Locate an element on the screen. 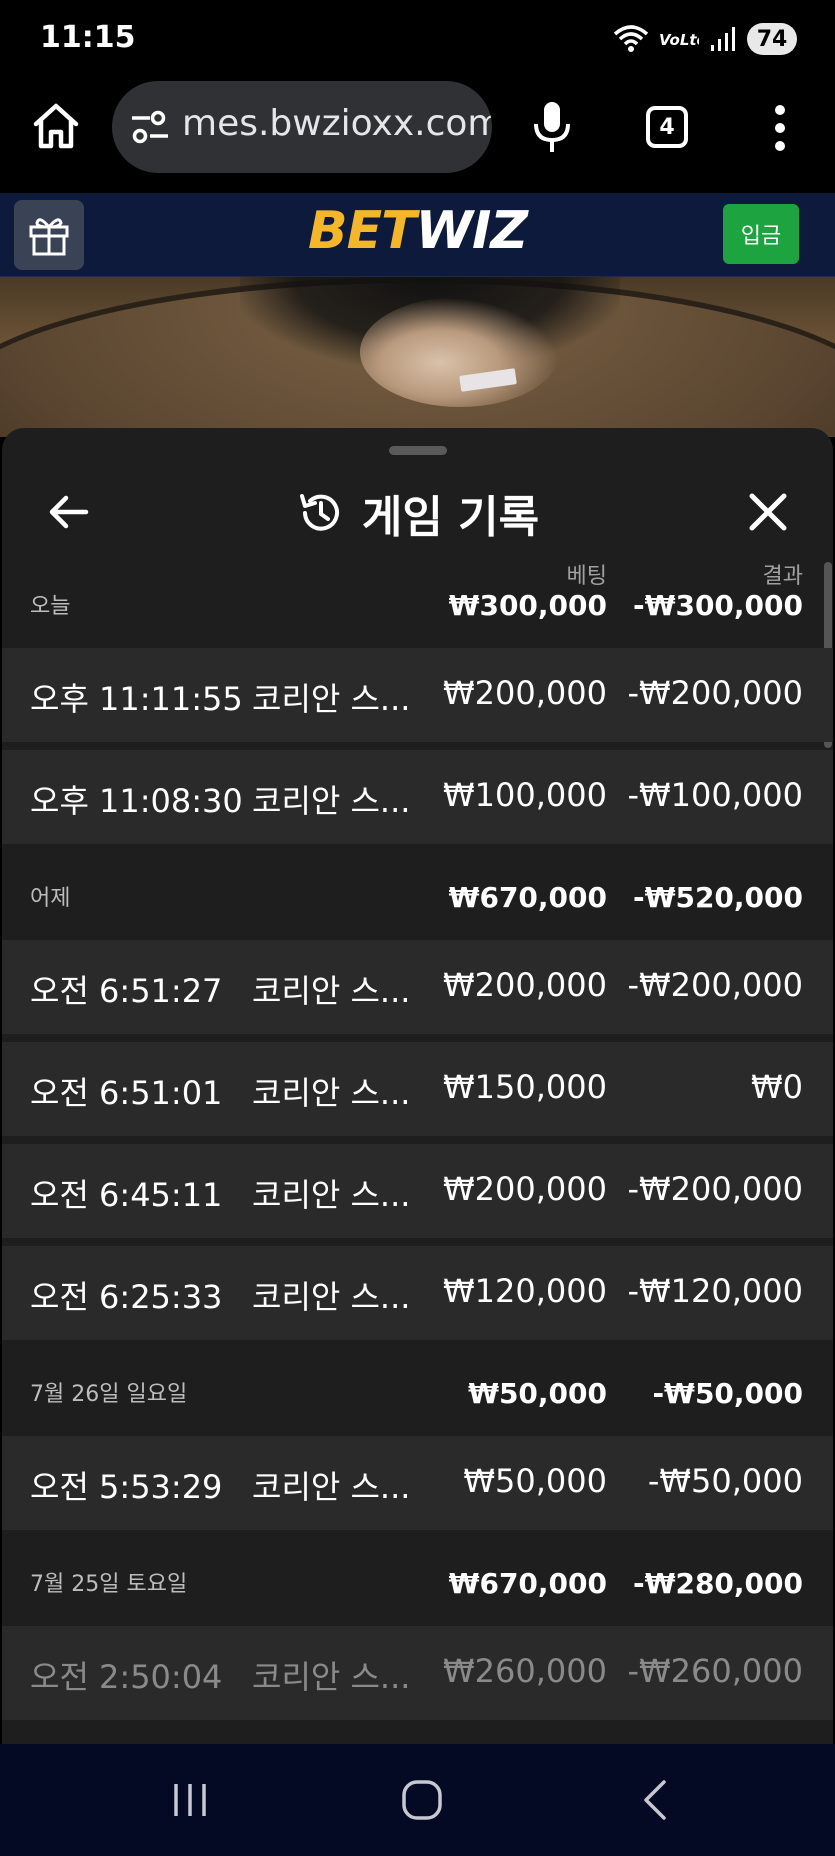  row-bet: ₩120,000 is located at coordinates (525, 1291).